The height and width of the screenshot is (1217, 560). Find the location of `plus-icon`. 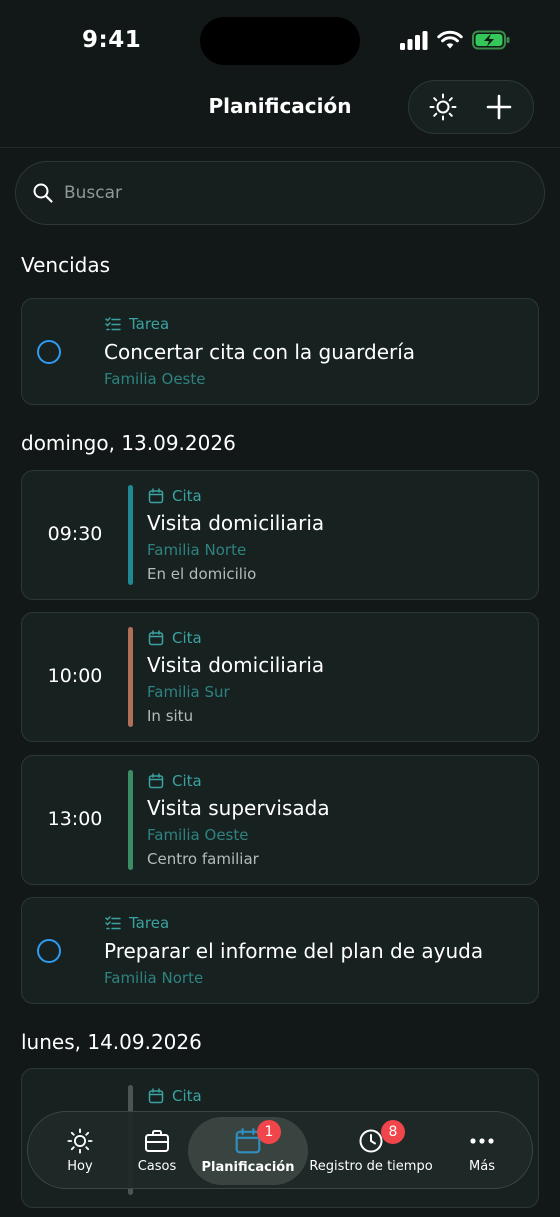

plus-icon is located at coordinates (499, 107).